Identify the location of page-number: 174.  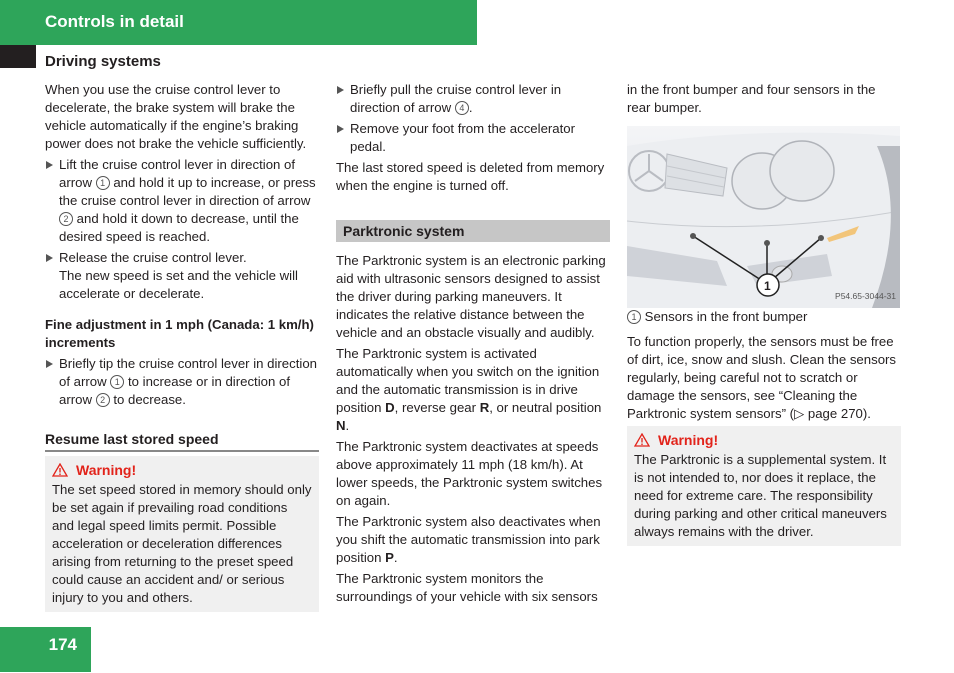
(62, 644).